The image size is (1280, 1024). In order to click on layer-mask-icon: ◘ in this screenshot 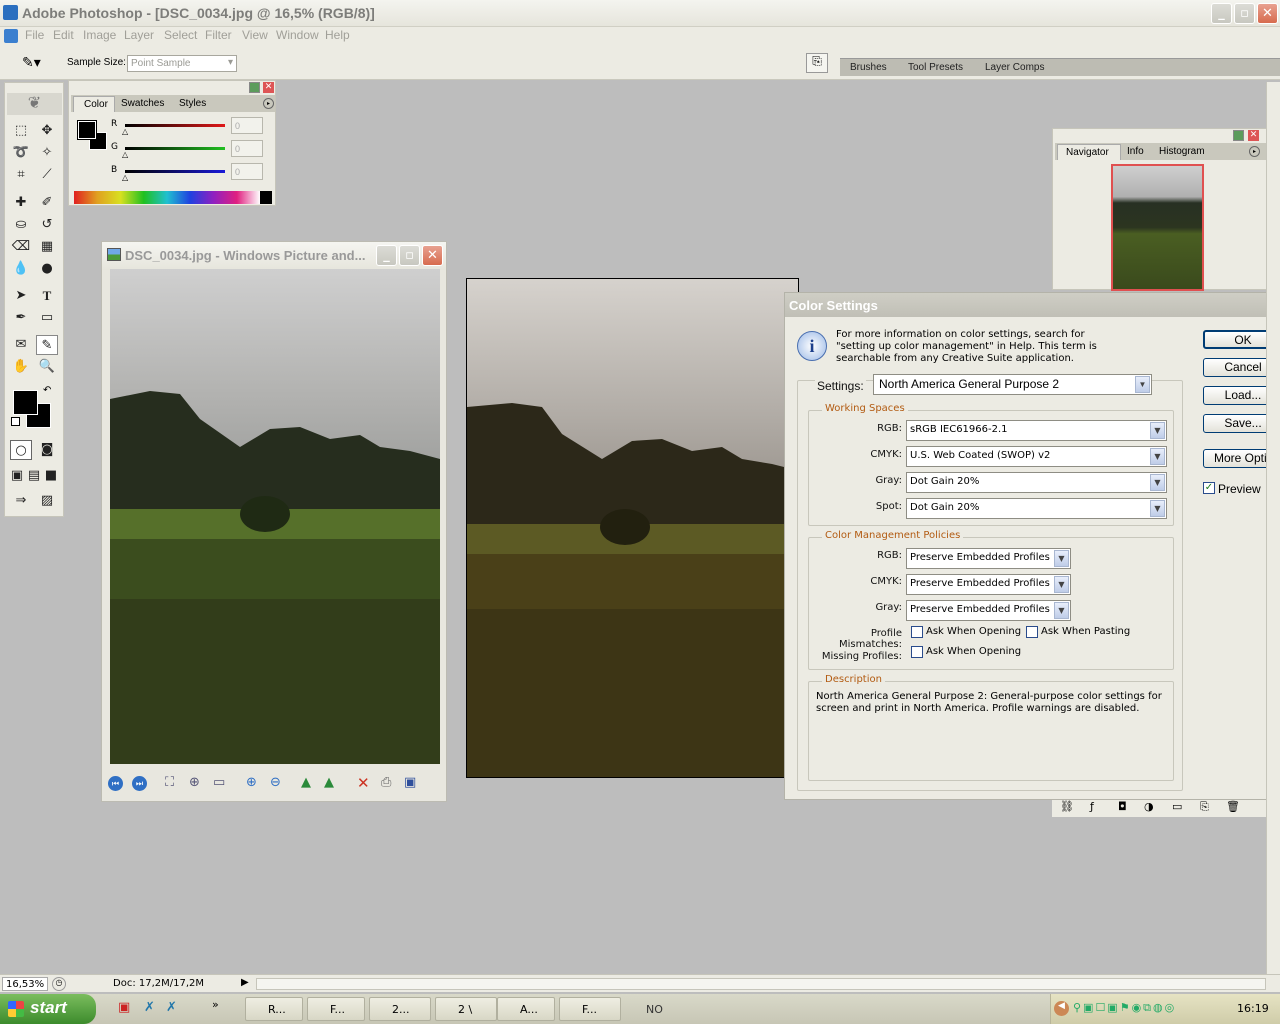, I will do `click(1122, 806)`.